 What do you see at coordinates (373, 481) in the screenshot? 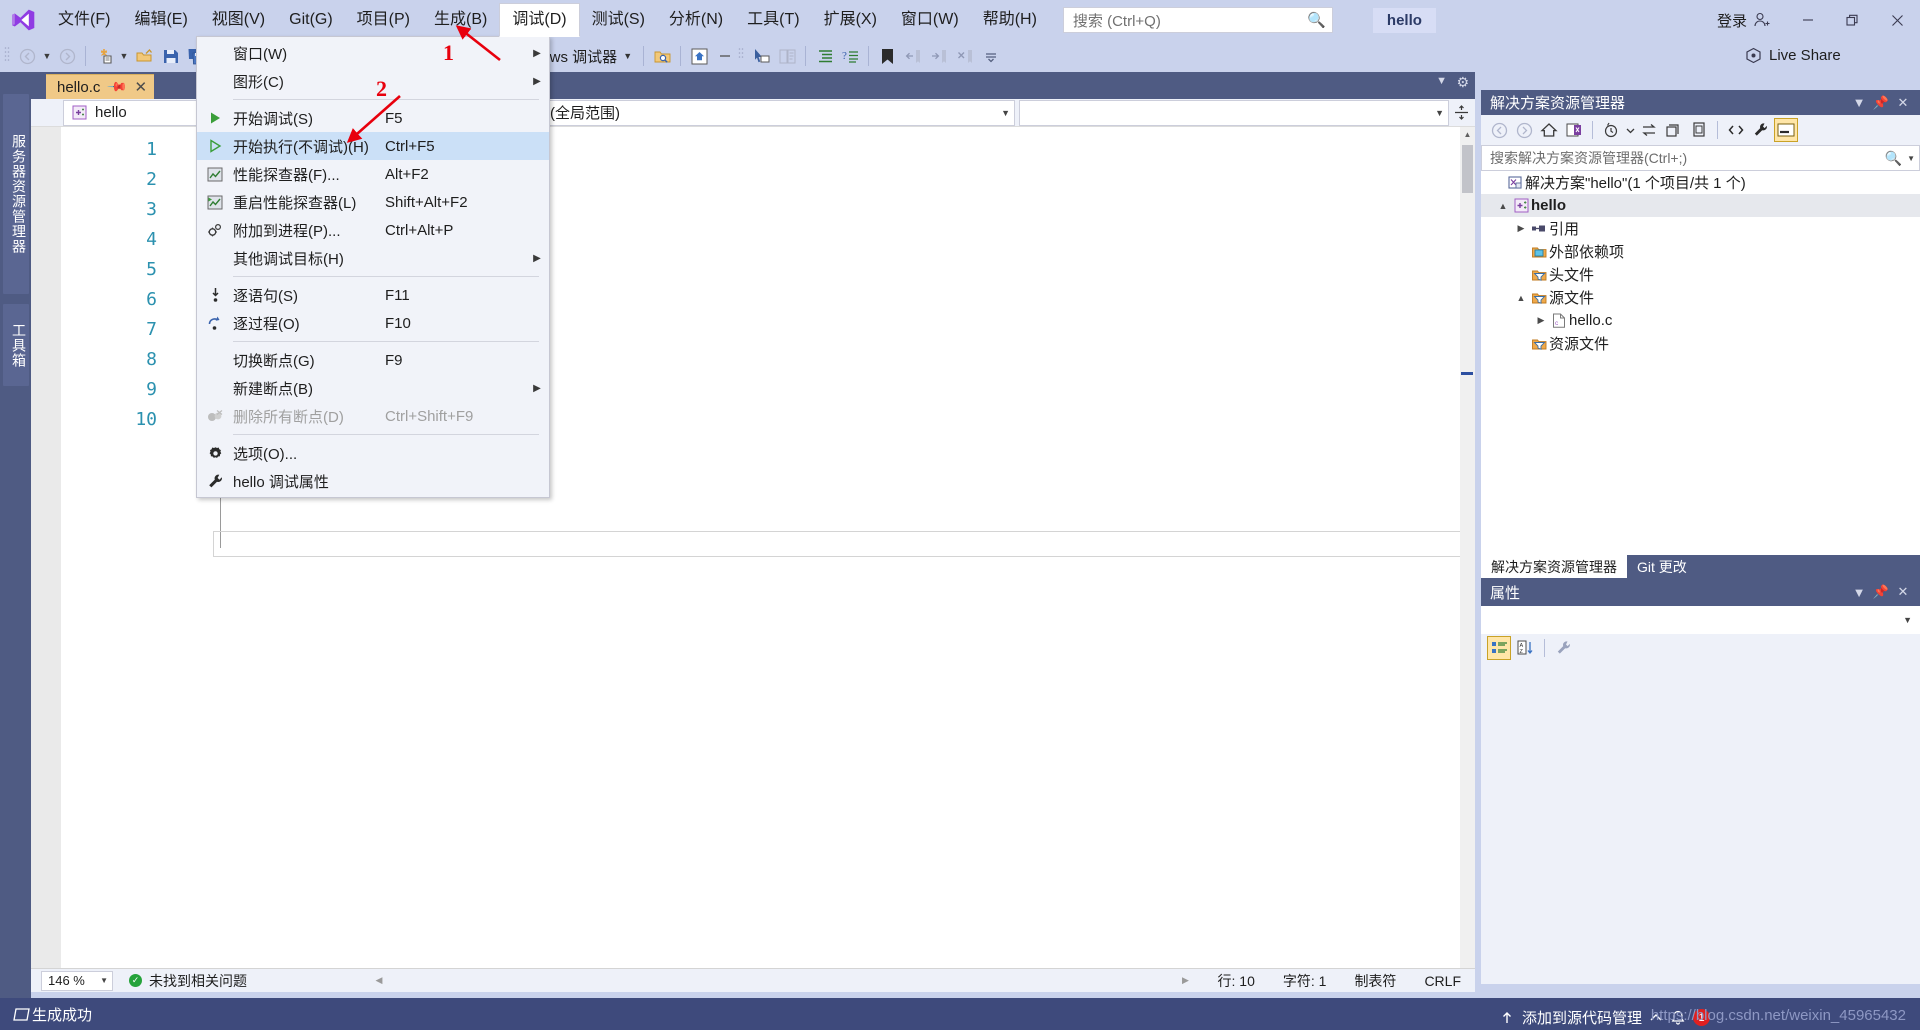
I see `menu-item-debug-properties: hello 调试属性` at bounding box center [373, 481].